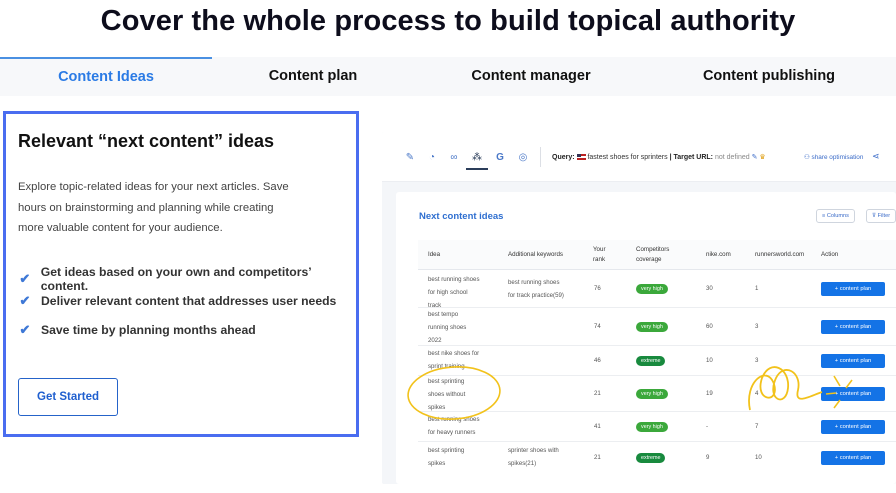 This screenshot has width=896, height=493. Describe the element at coordinates (447, 327) in the screenshot. I see `idea-cell: best tempo running shoes 2022` at that location.